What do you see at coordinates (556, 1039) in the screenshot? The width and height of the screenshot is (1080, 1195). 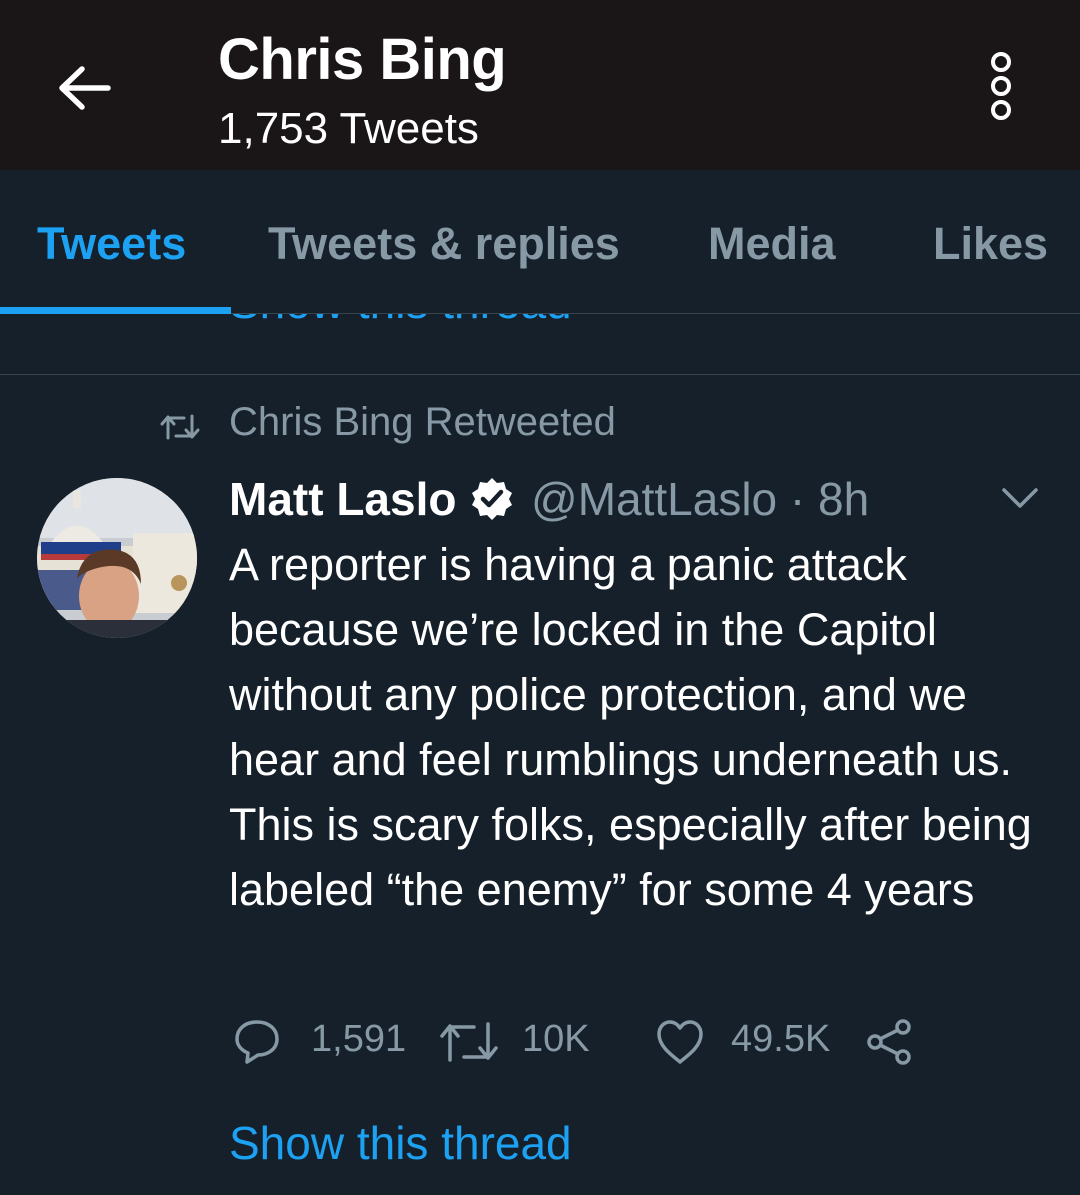 I see `retweet-count: 10K` at bounding box center [556, 1039].